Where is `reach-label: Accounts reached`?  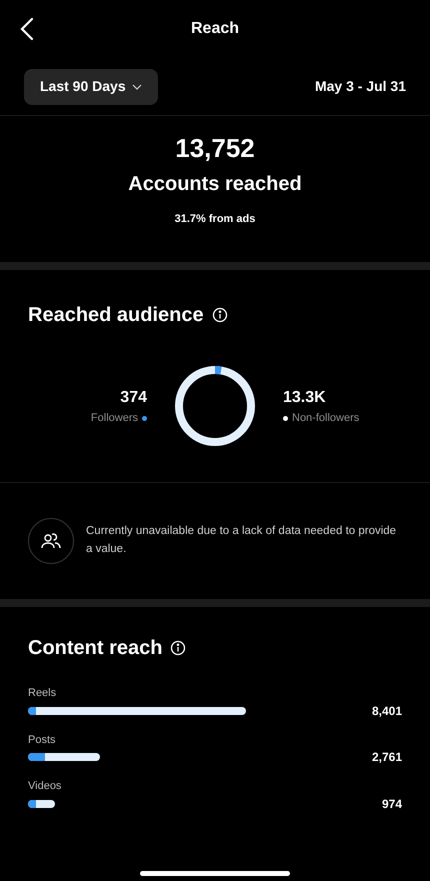 reach-label: Accounts reached is located at coordinates (215, 184).